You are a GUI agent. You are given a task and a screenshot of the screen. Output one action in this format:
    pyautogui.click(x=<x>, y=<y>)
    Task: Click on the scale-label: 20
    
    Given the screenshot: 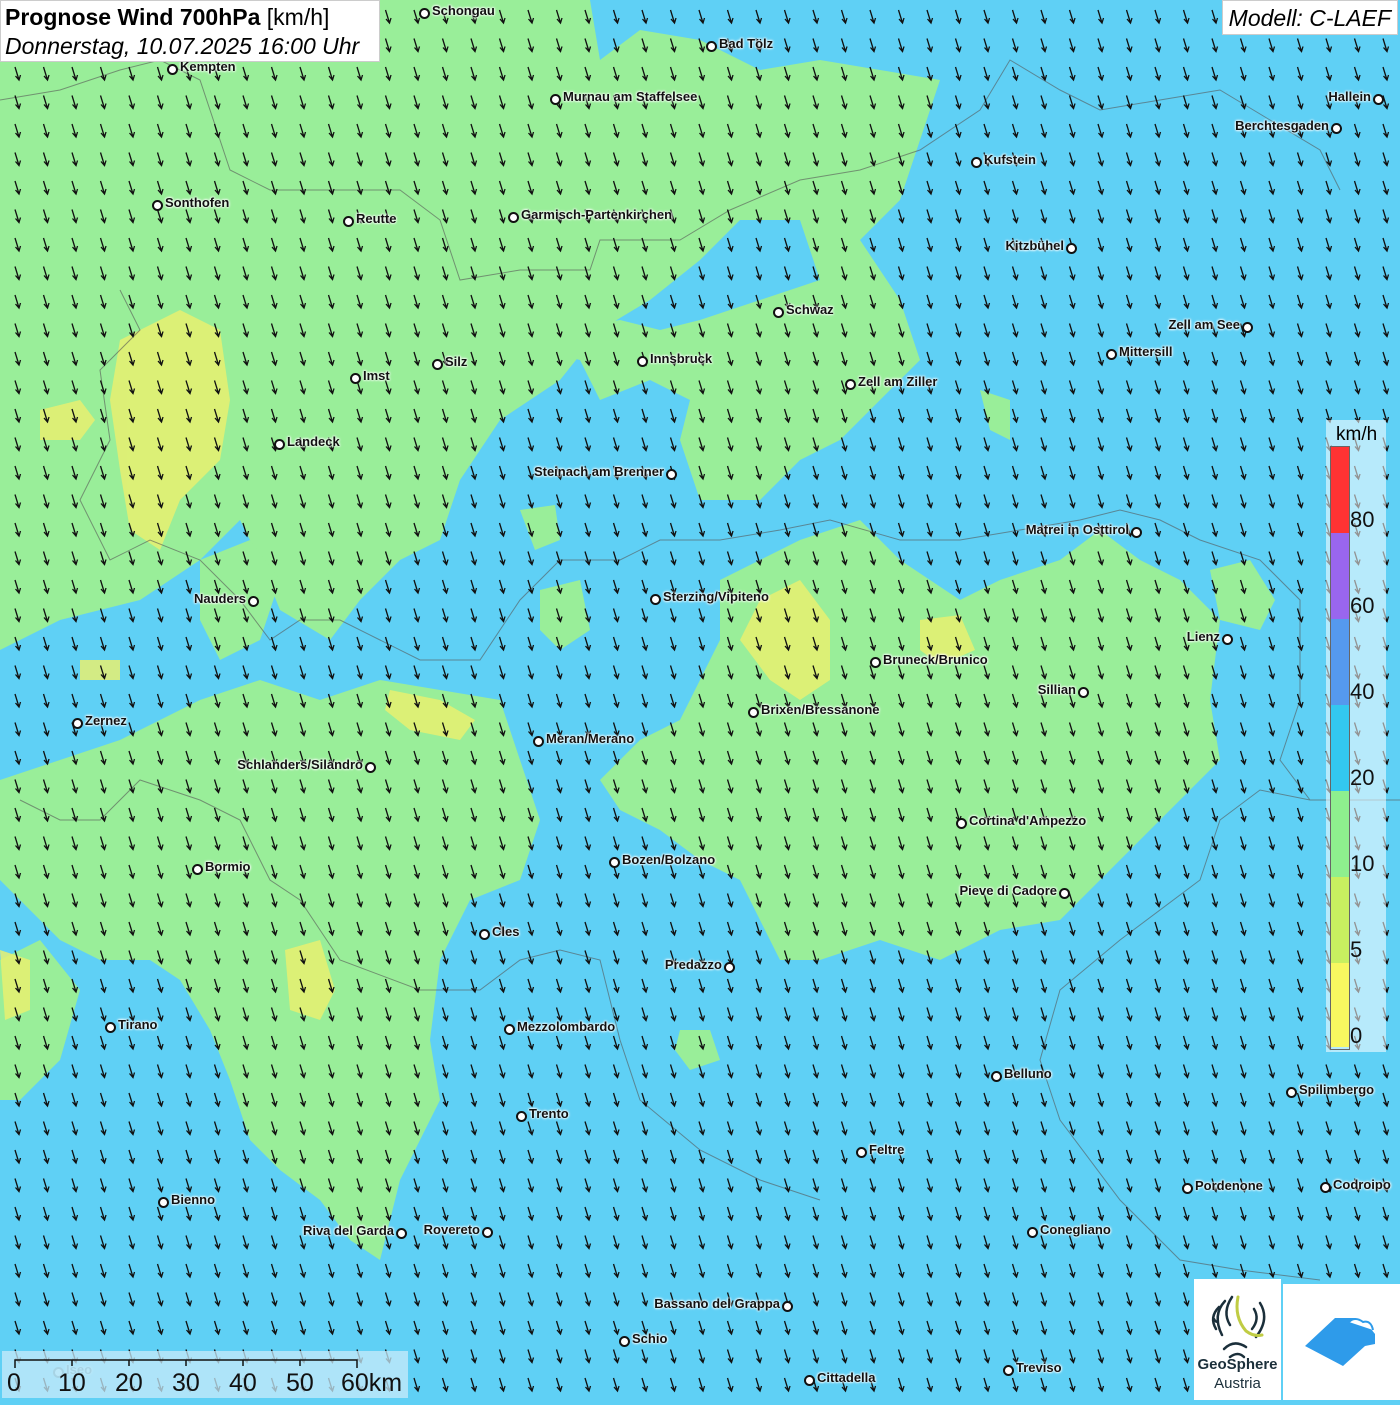 What is the action you would take?
    pyautogui.click(x=129, y=1383)
    